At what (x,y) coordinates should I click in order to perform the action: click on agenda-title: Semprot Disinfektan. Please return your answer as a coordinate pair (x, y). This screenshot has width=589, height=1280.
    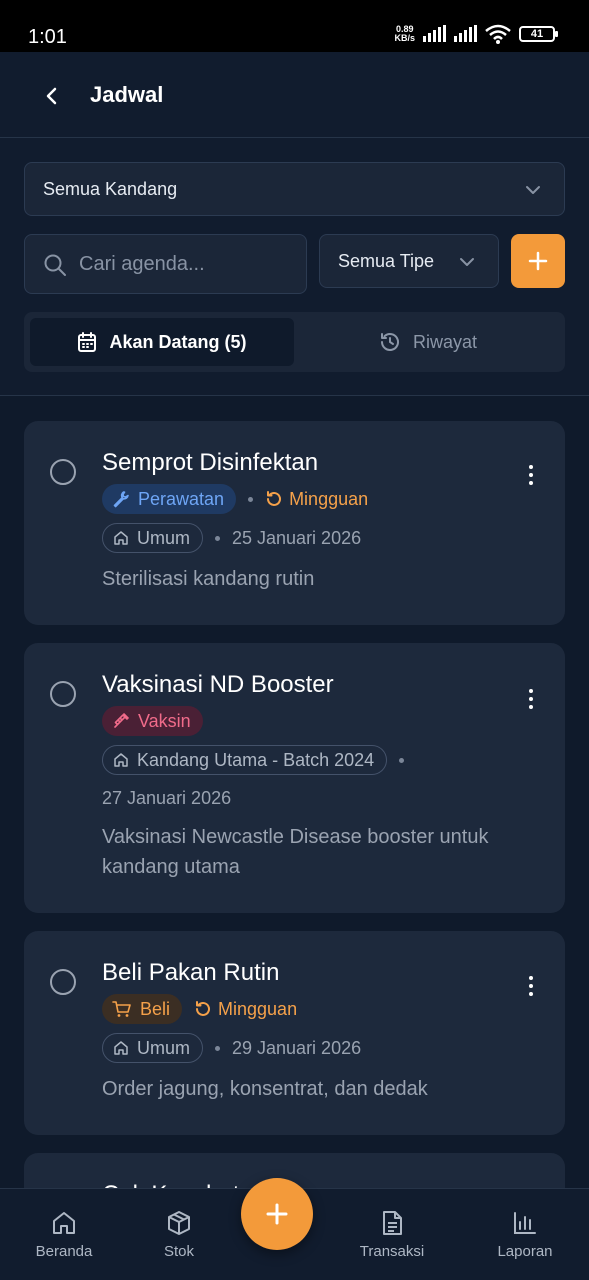
    Looking at the image, I should click on (210, 462).